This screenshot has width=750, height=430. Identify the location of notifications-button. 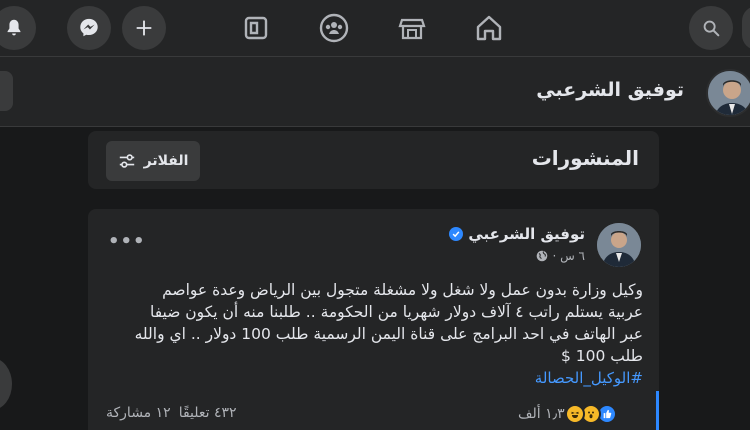
(18, 28).